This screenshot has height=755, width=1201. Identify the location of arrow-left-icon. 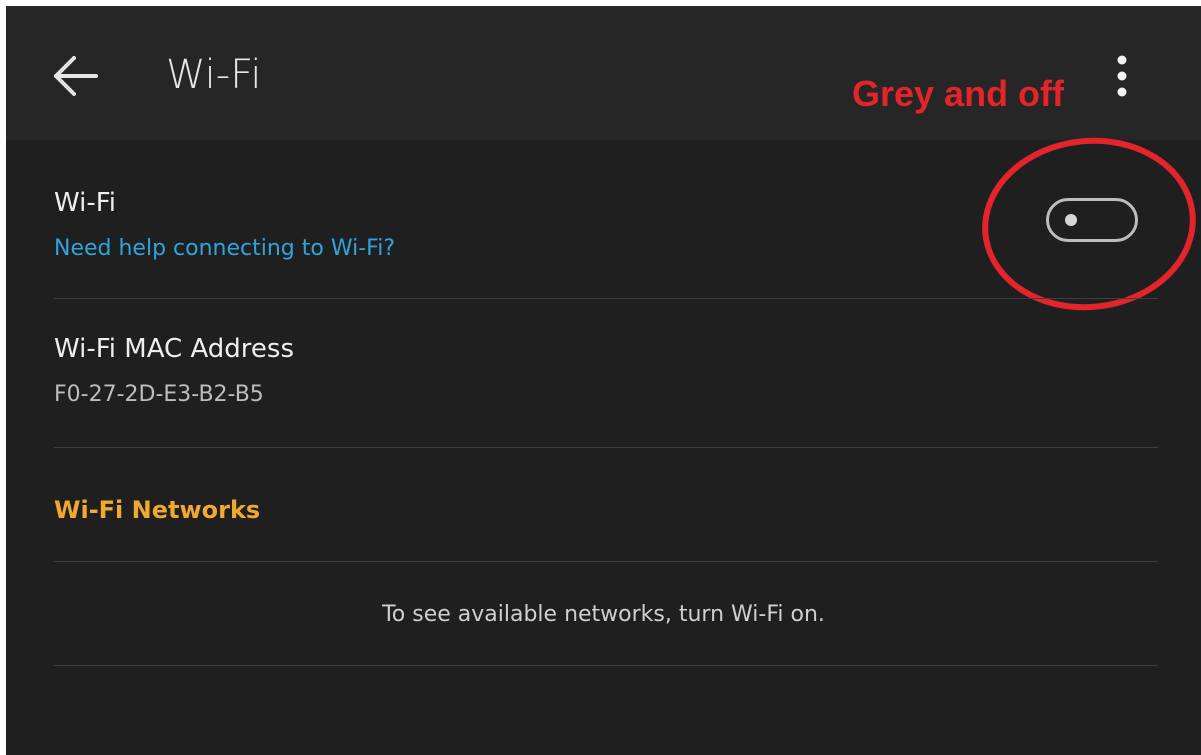
(76, 76).